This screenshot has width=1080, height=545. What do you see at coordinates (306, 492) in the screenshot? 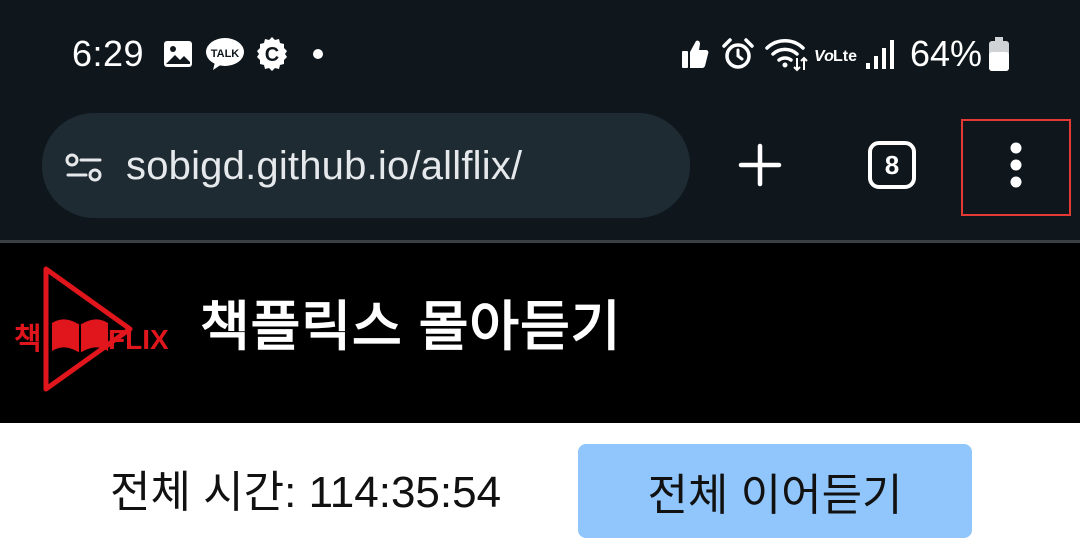
I see `total-time-label: 전체 시간: 114:35:54` at bounding box center [306, 492].